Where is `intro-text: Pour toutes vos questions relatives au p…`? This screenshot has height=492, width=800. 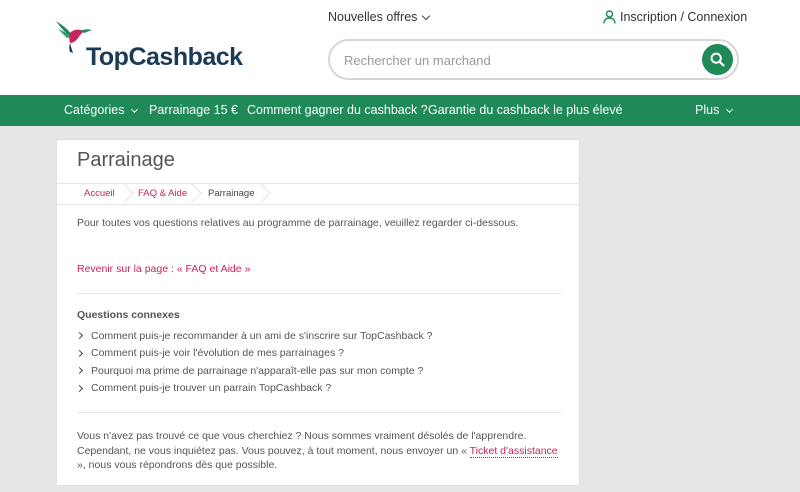
intro-text: Pour toutes vos questions relatives au p… is located at coordinates (298, 223).